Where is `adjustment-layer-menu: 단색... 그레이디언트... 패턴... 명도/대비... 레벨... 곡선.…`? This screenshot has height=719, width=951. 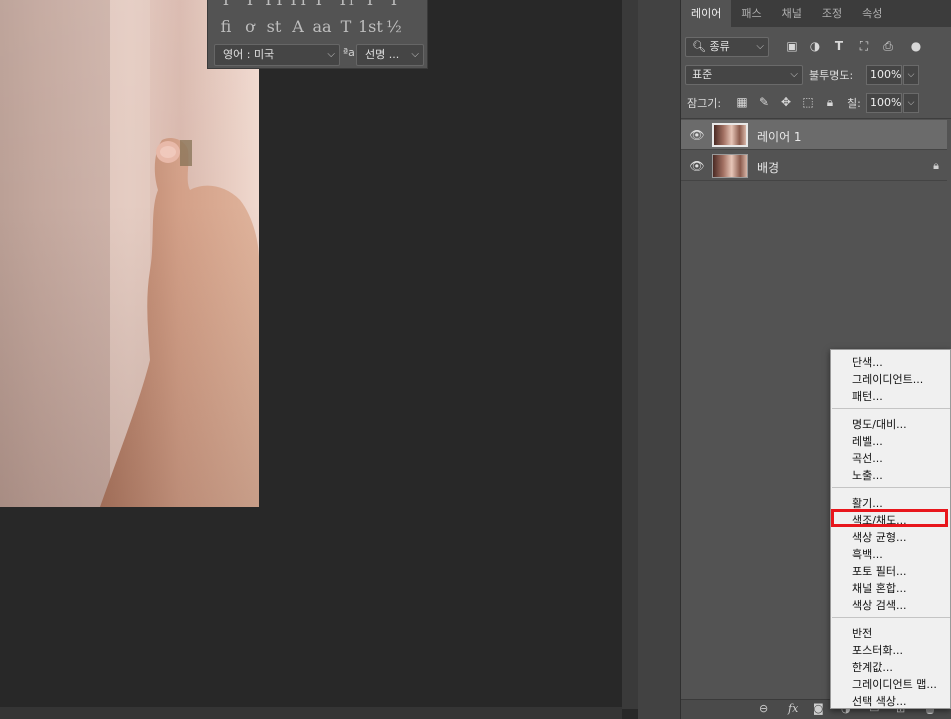
adjustment-layer-menu: 단색... 그레이디언트... 패턴... 명도/대비... 레벨... 곡선.… is located at coordinates (890, 529).